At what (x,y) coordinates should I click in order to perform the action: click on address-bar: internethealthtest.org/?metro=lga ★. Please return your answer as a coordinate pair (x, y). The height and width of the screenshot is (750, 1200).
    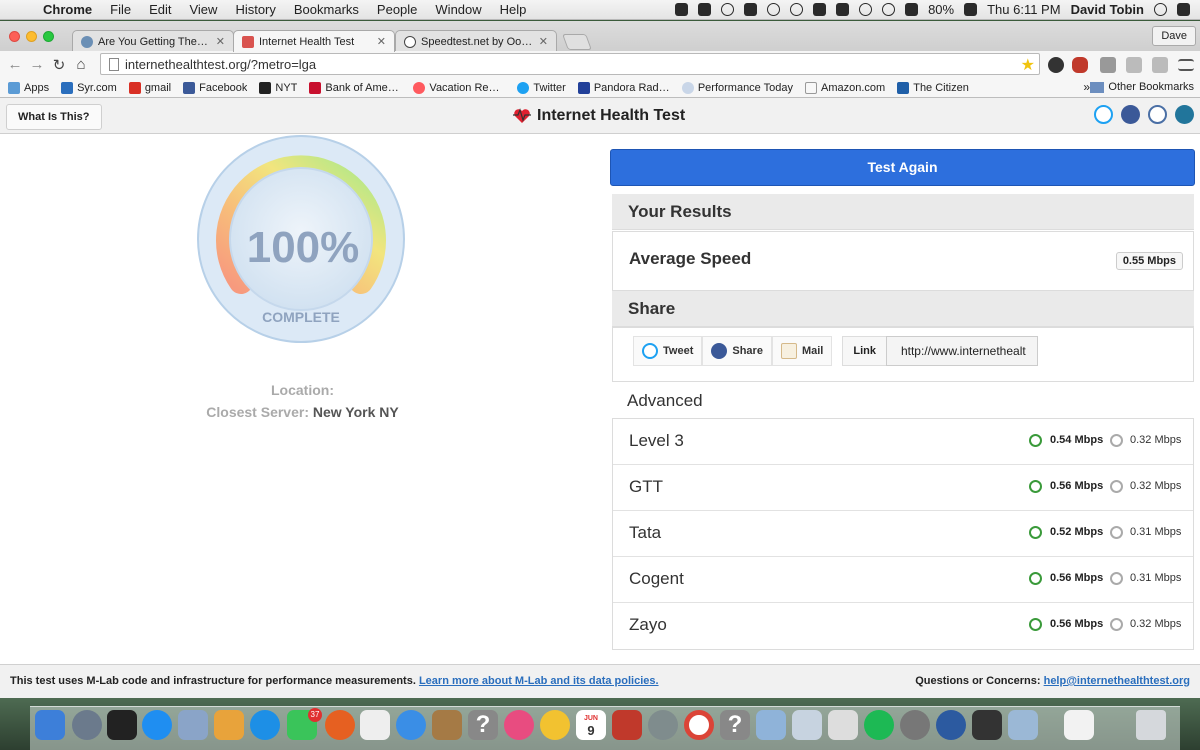
    Looking at the image, I should click on (570, 64).